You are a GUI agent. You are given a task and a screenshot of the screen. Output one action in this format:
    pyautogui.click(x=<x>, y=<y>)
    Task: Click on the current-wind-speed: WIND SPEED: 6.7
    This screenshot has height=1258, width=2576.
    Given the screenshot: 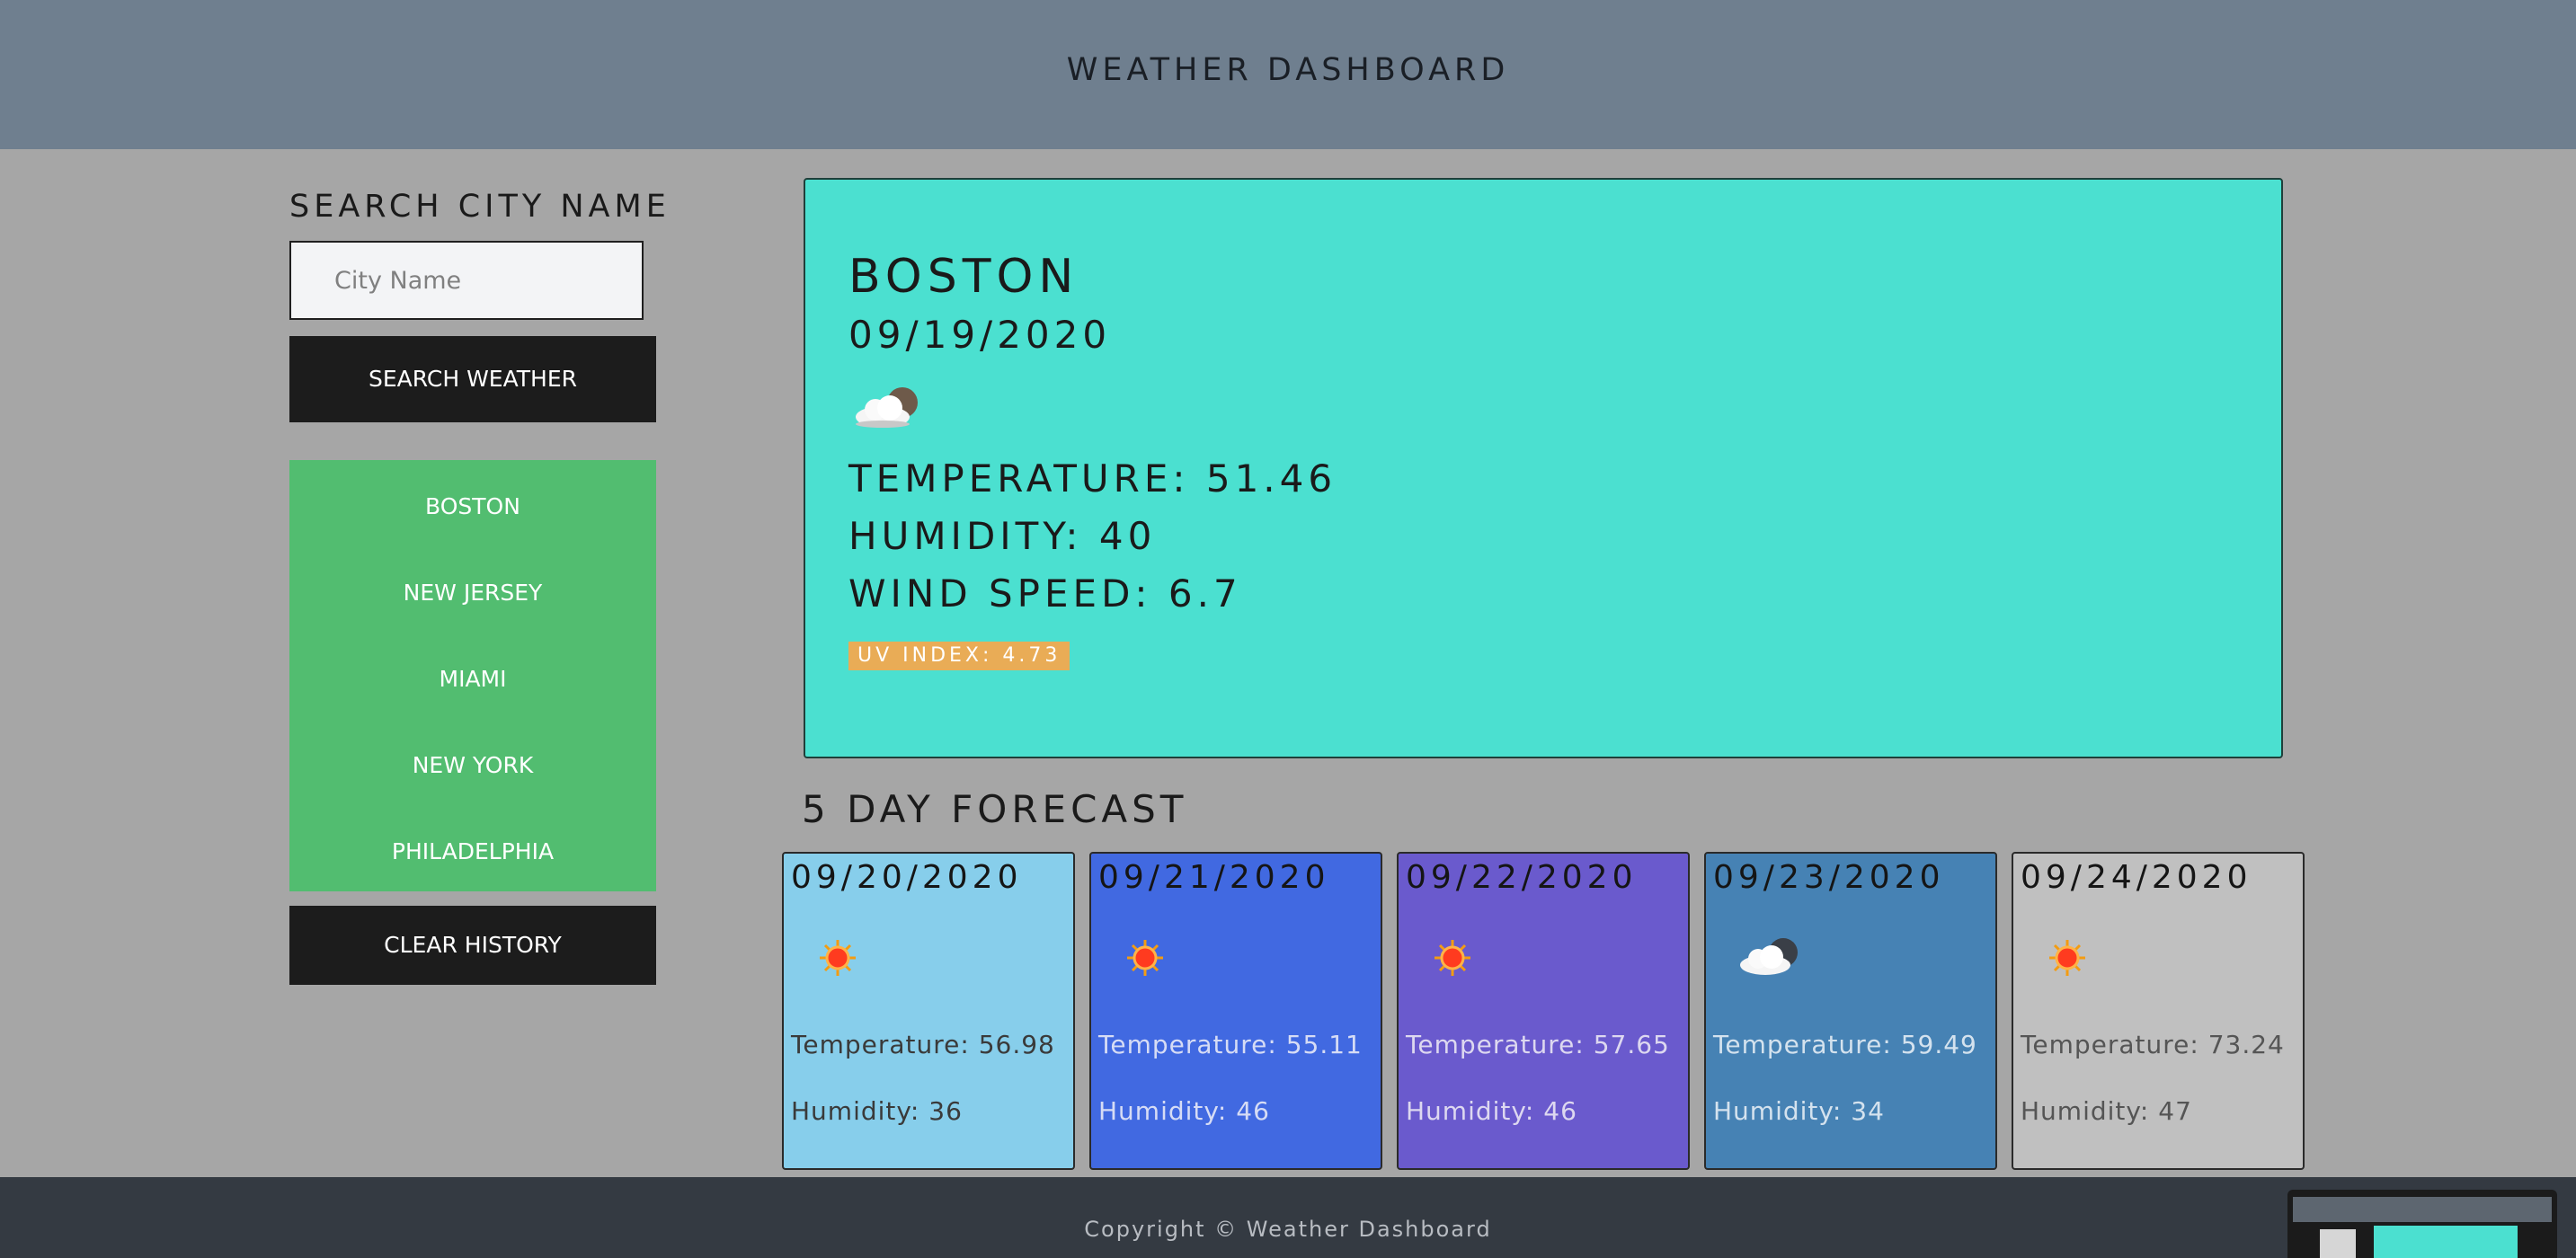 What is the action you would take?
    pyautogui.click(x=1045, y=593)
    